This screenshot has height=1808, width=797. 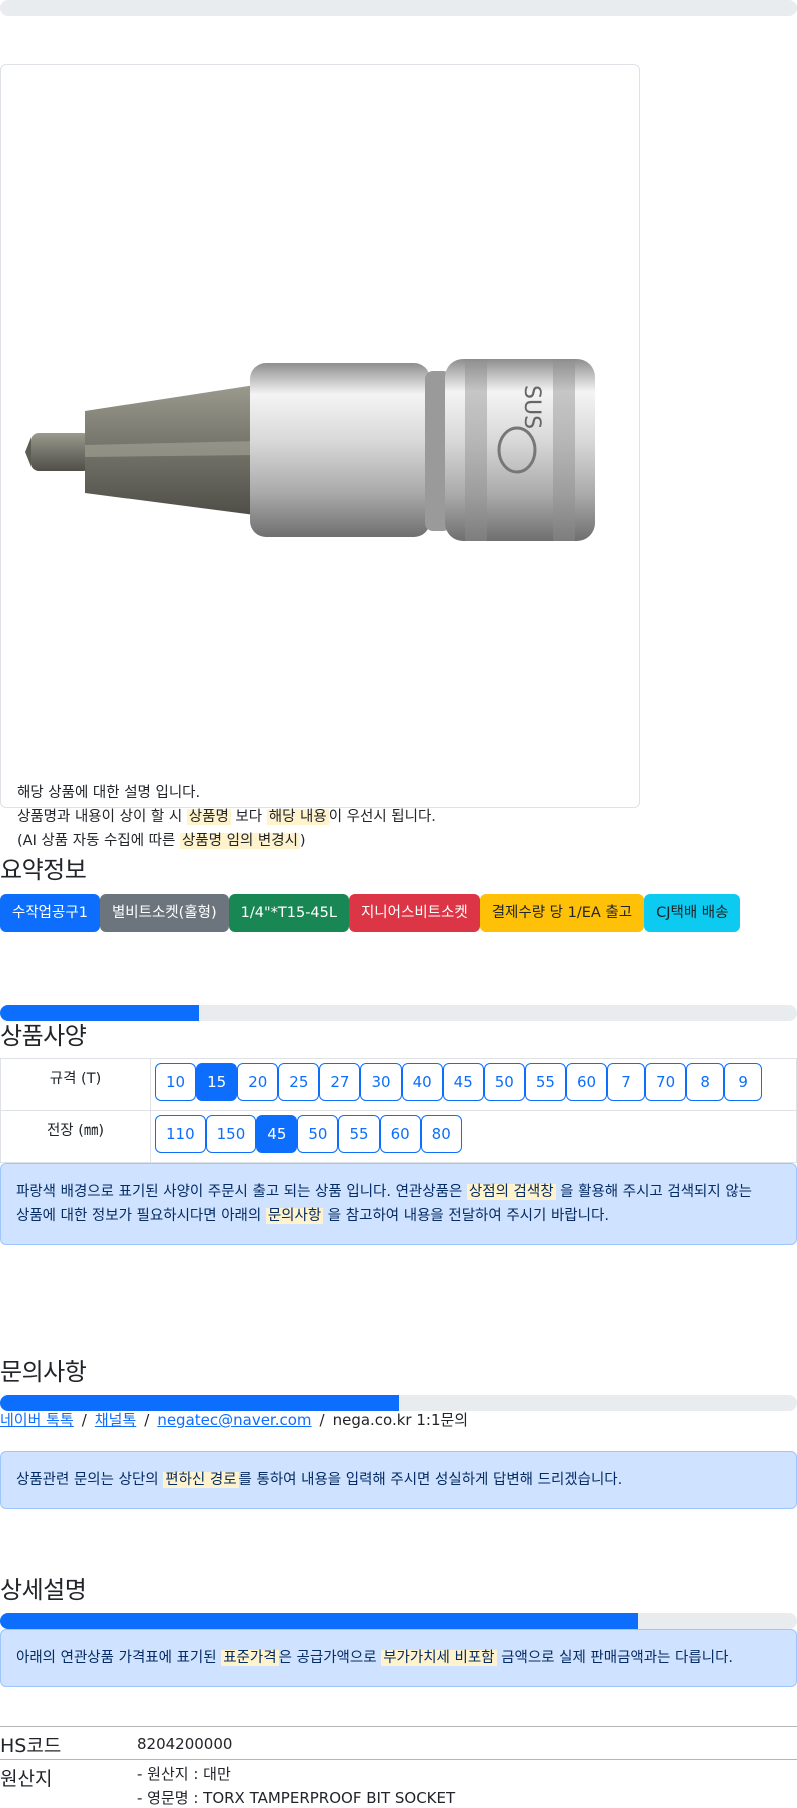 I want to click on tag-quantity: 결제수량 당 1/EA 출고, so click(x=562, y=913).